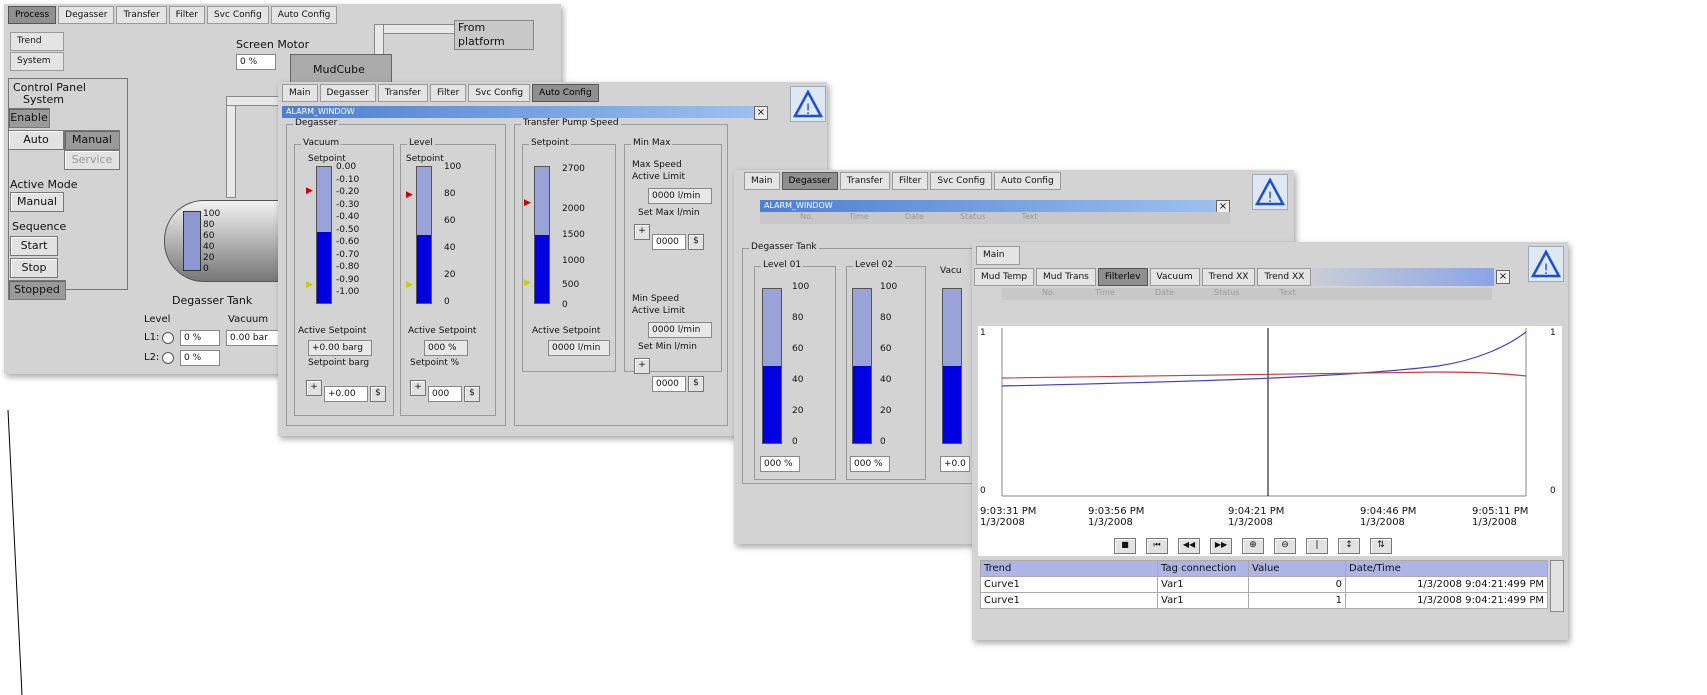 This screenshot has height=695, width=1707. Describe the element at coordinates (1029, 216) in the screenshot. I see `alarm-col: Text` at that location.